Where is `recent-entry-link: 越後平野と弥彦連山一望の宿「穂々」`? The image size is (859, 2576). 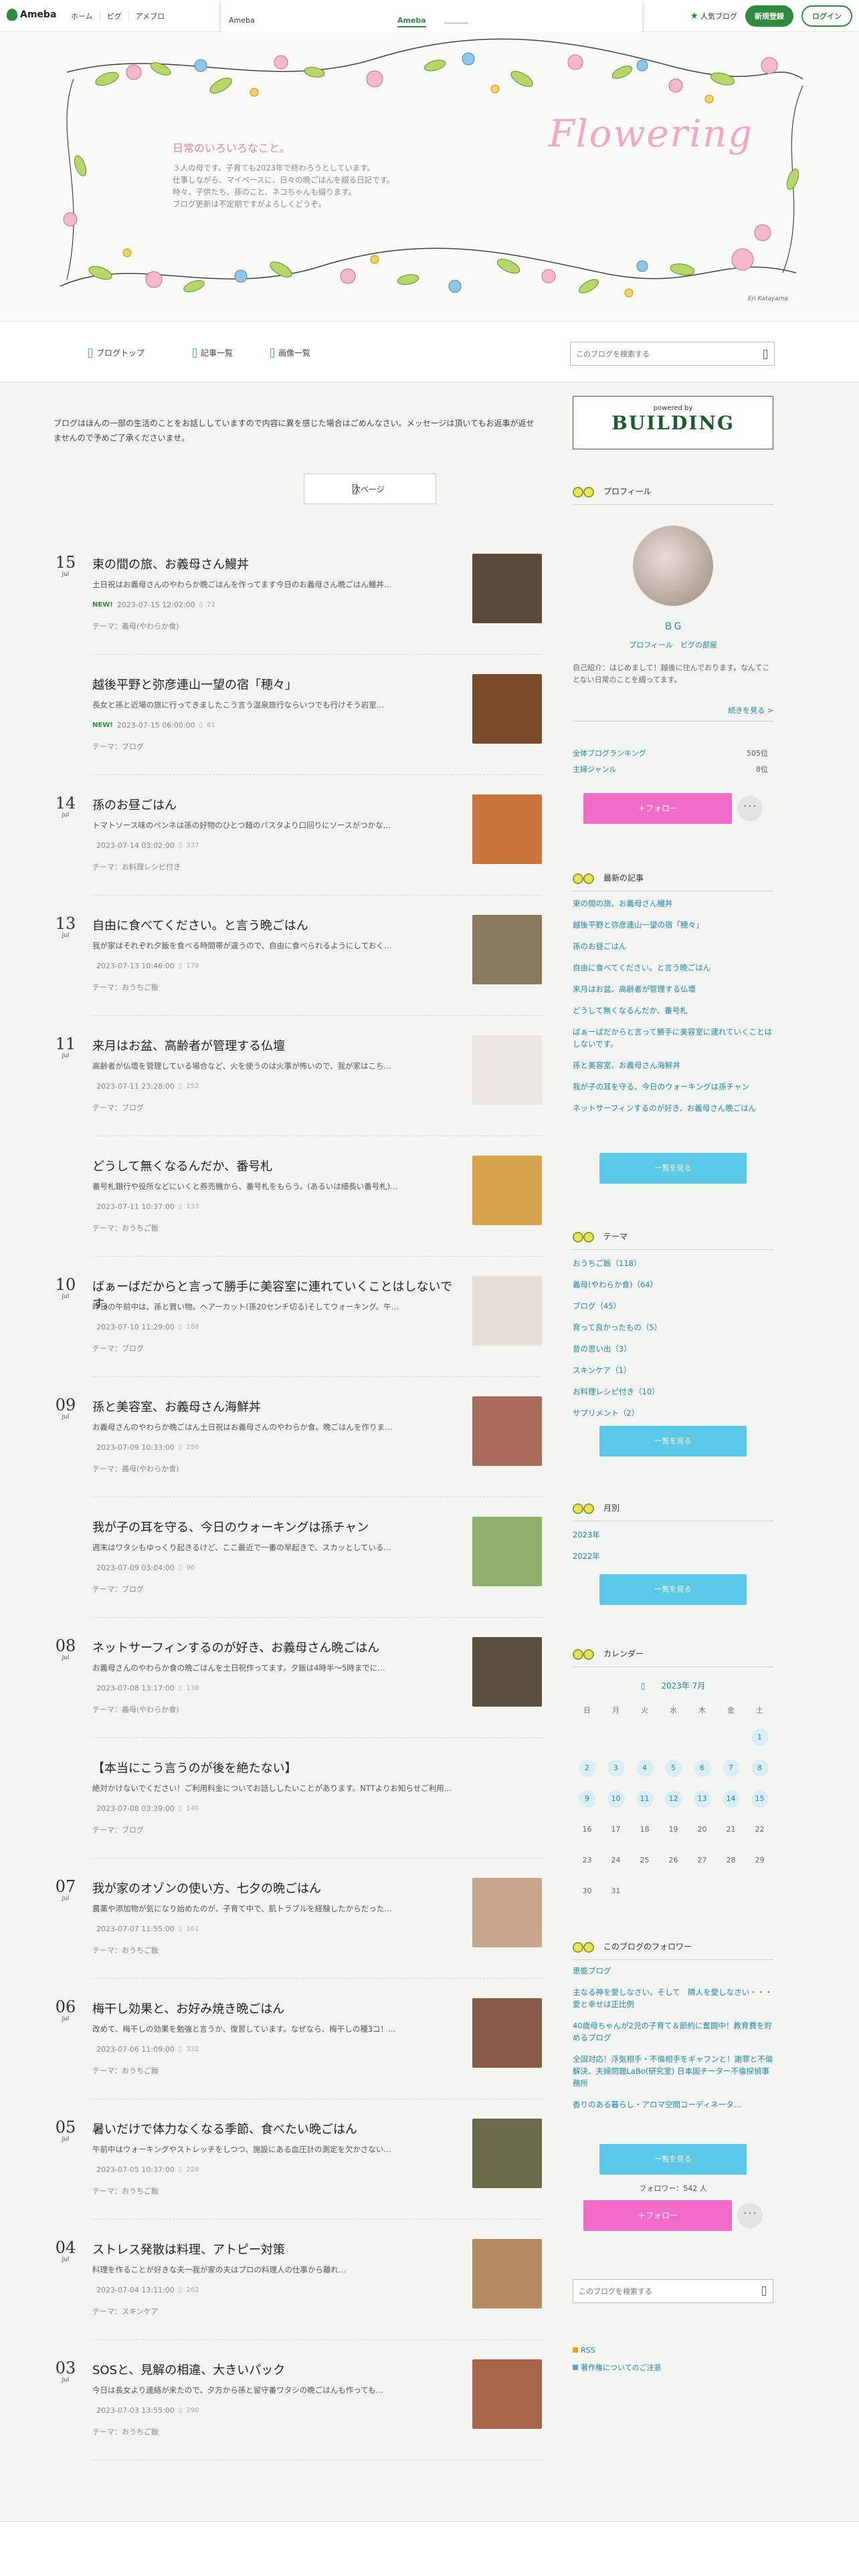
recent-entry-link: 越後平野と弥彦連山一望の宿「穂々」 is located at coordinates (673, 925).